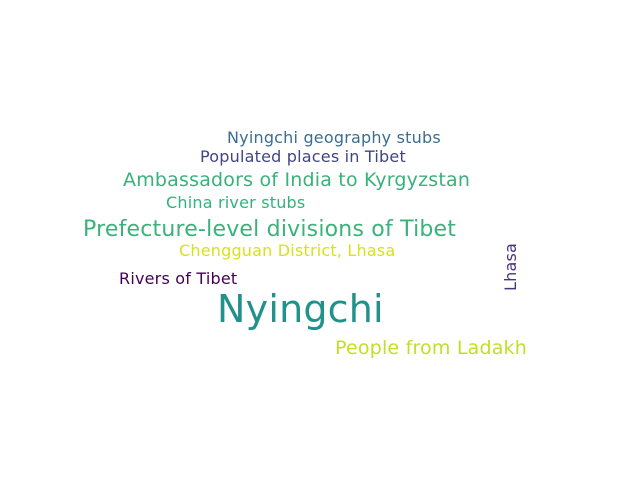 The width and height of the screenshot is (640, 480). What do you see at coordinates (287, 250) in the screenshot?
I see `word-chengguan-district-lhasa: Chengguan District, Lhasa` at bounding box center [287, 250].